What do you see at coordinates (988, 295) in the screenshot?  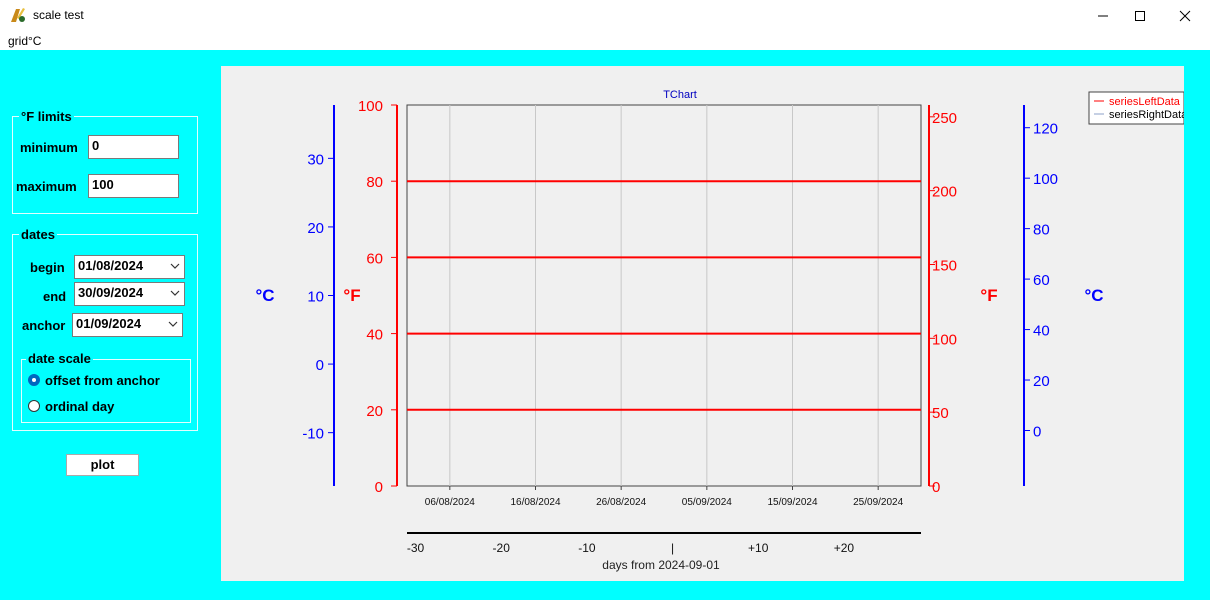 I see `right-fahrenheit-axis-title: °F` at bounding box center [988, 295].